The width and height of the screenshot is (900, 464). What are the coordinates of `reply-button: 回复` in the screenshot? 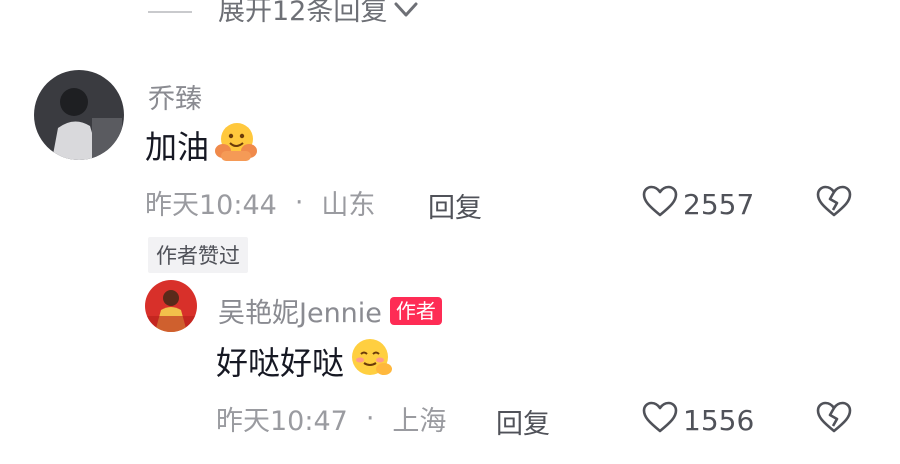 It's located at (455, 205).